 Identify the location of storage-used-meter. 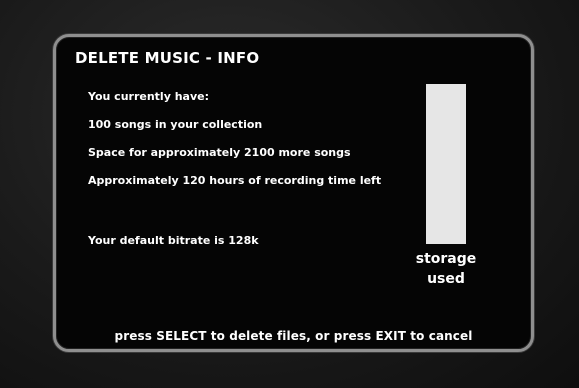
(446, 164).